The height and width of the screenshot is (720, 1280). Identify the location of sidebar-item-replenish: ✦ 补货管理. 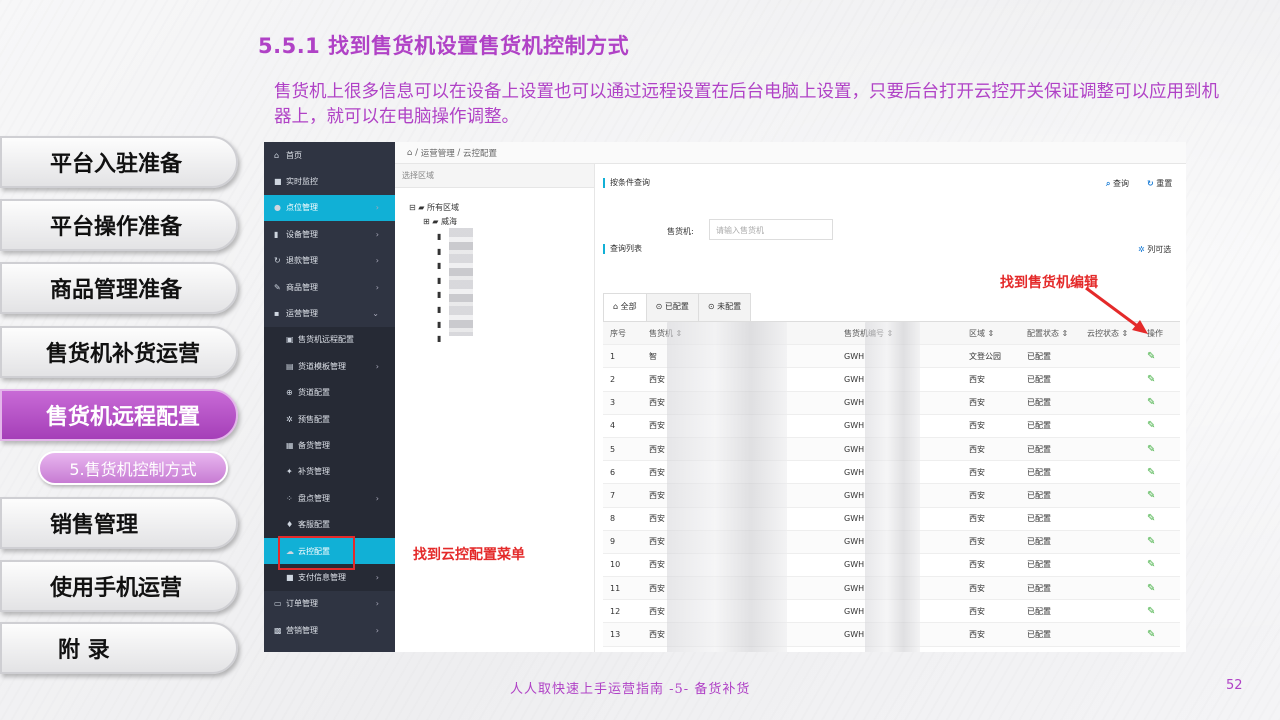
(329, 472).